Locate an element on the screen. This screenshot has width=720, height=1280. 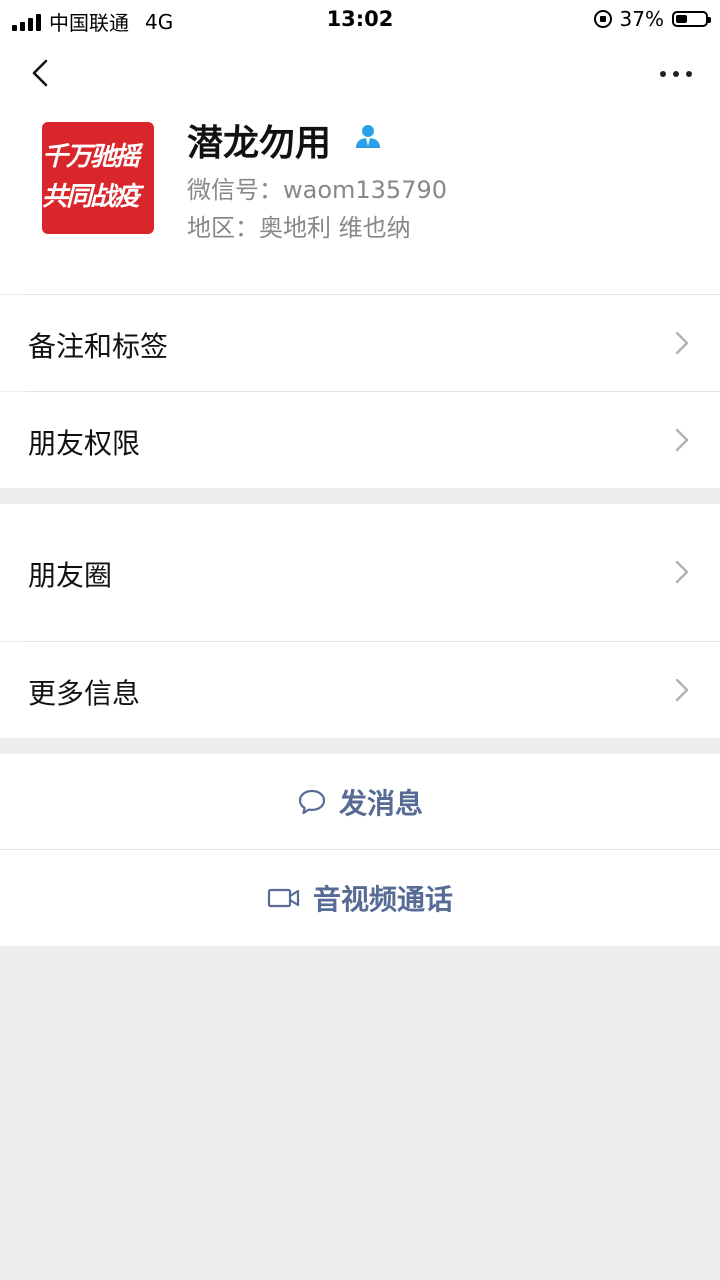
back-icon is located at coordinates (43, 73).